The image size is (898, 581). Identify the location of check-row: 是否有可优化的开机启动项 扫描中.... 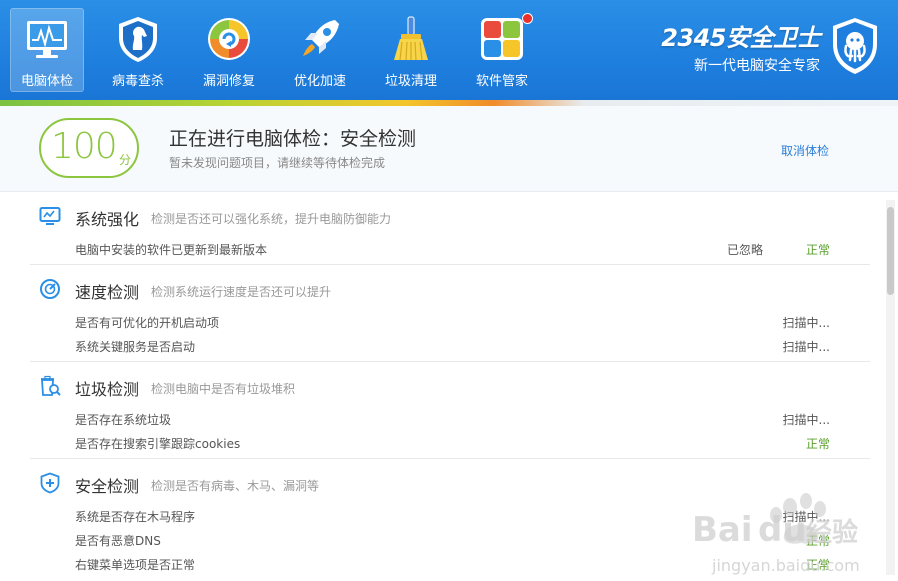
(450, 321).